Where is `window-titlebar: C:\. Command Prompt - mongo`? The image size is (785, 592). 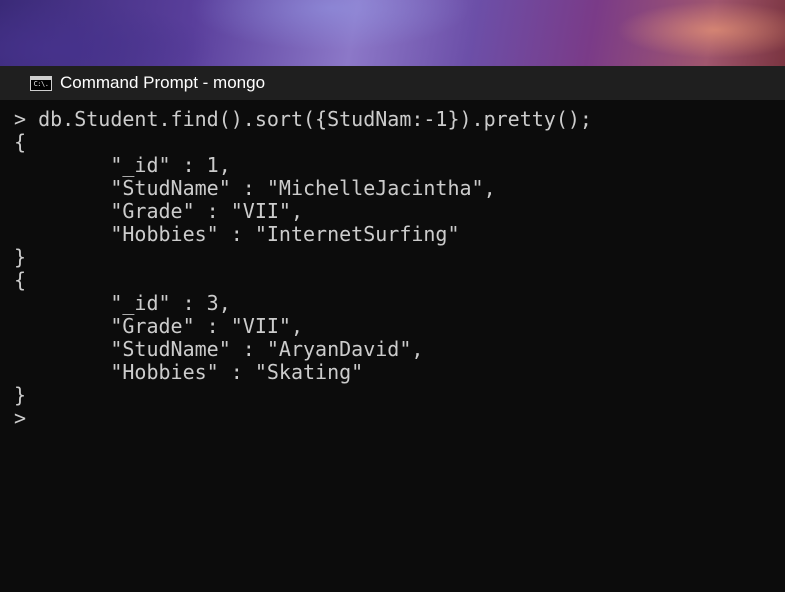
window-titlebar: C:\. Command Prompt - mongo is located at coordinates (392, 83).